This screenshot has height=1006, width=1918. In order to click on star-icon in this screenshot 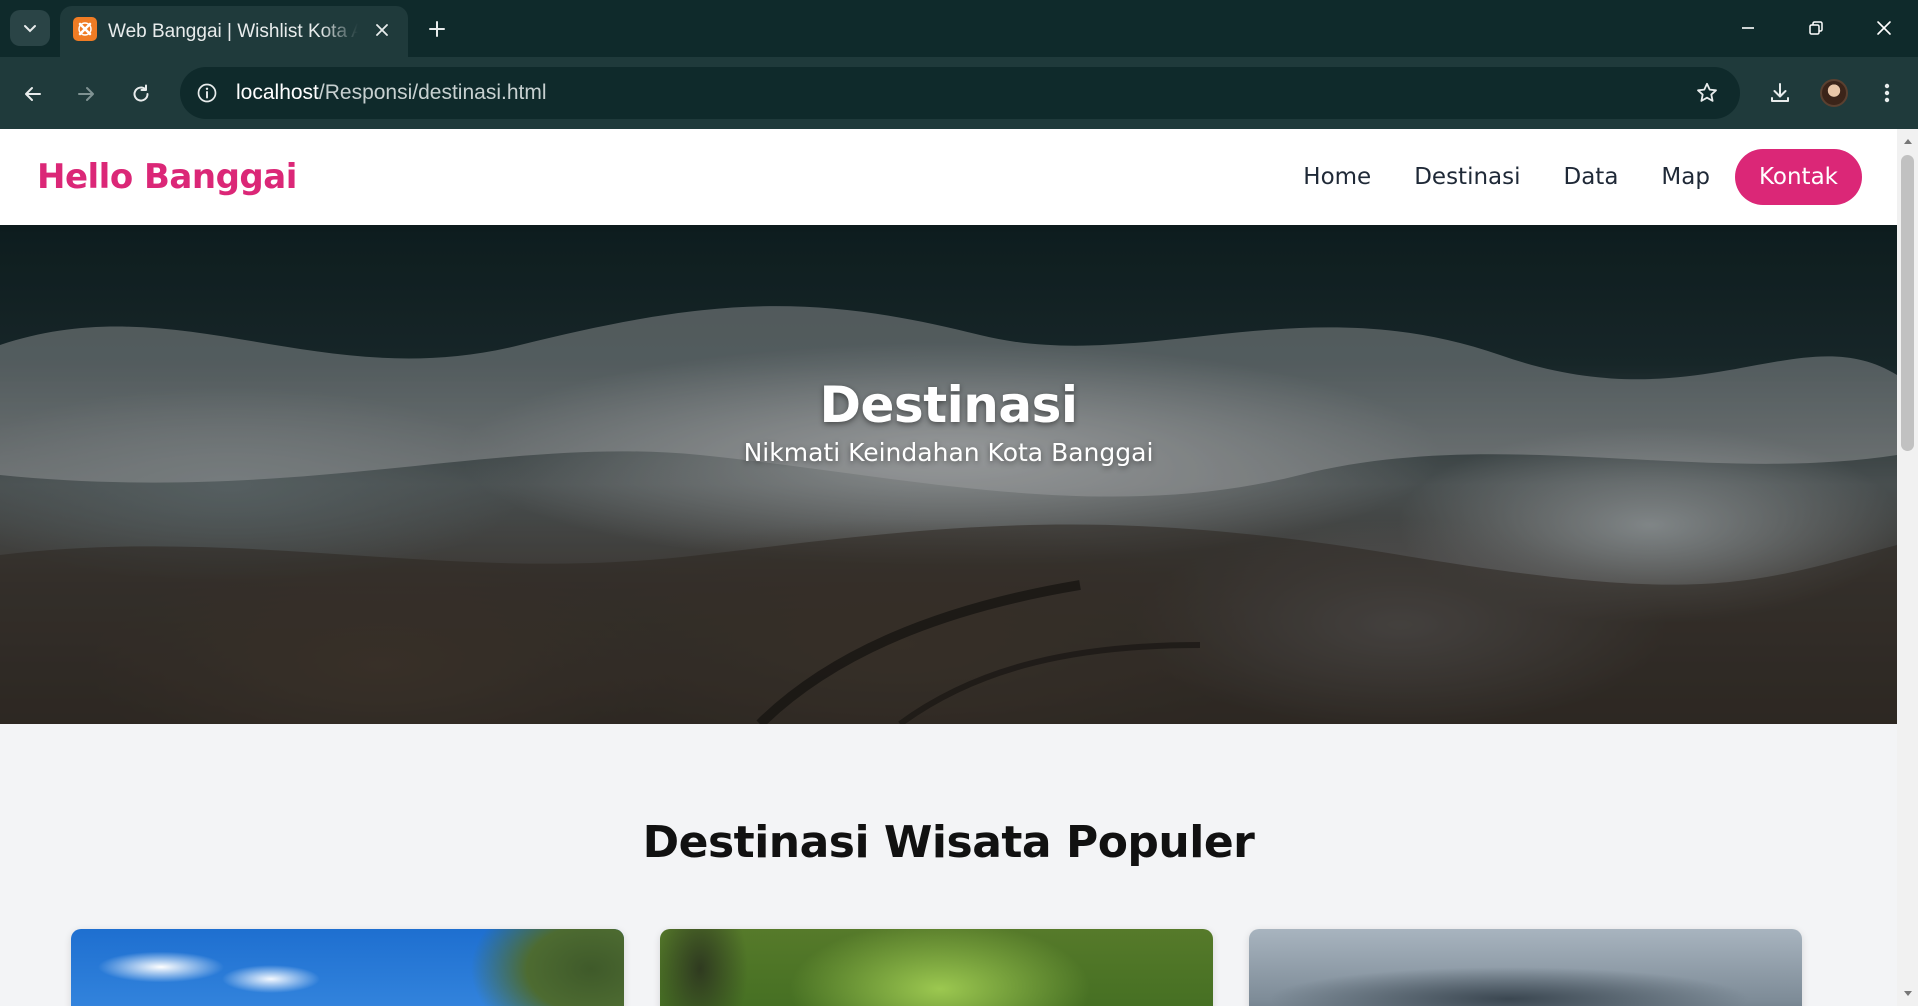, I will do `click(1707, 93)`.